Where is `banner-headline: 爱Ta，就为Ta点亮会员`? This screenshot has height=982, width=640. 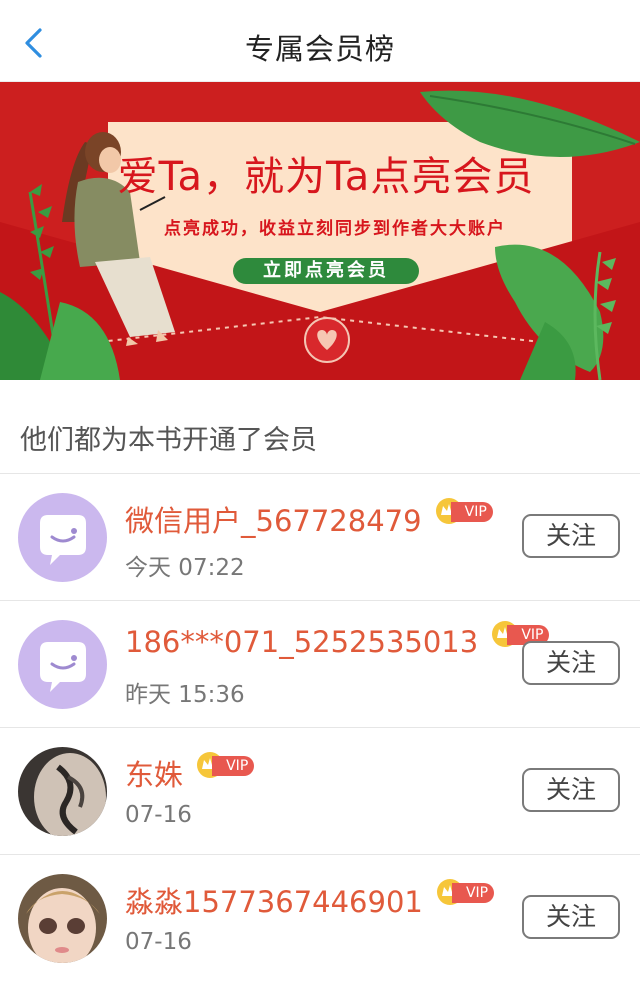
banner-headline: 爱Ta，就为Ta点亮会员 is located at coordinates (326, 177).